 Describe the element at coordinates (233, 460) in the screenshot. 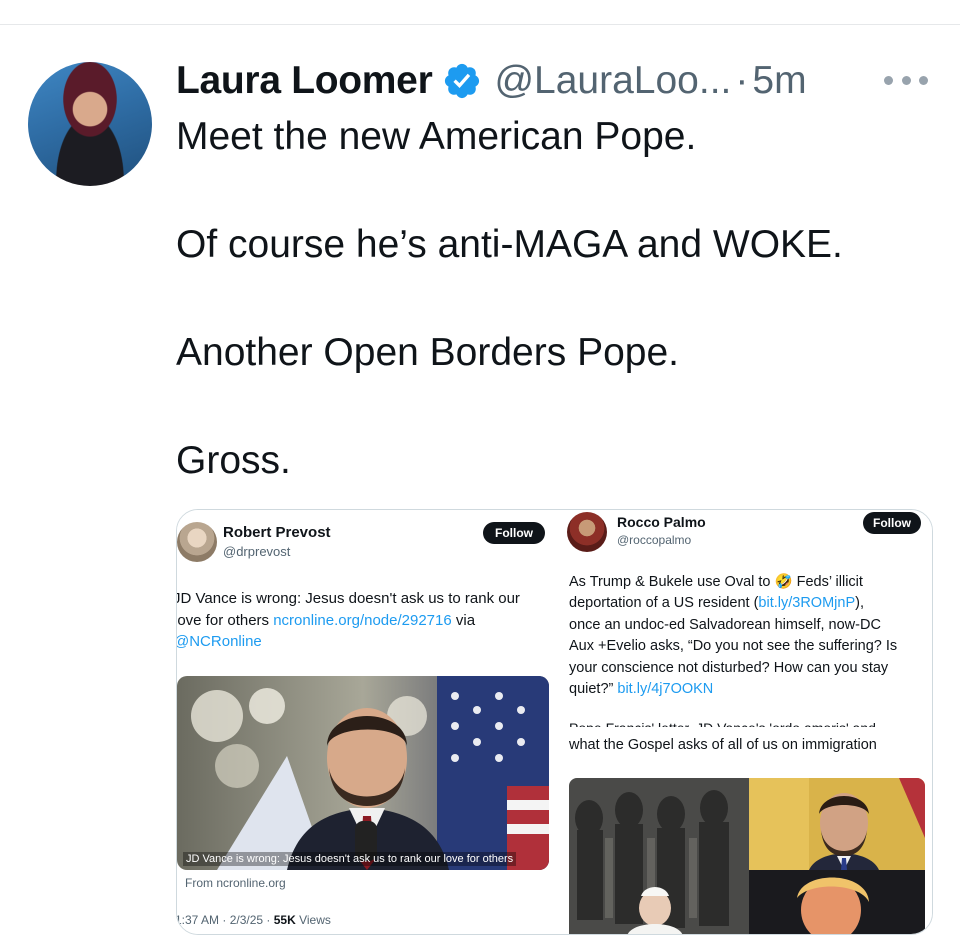

I see `tweet-line: Gross.` at that location.